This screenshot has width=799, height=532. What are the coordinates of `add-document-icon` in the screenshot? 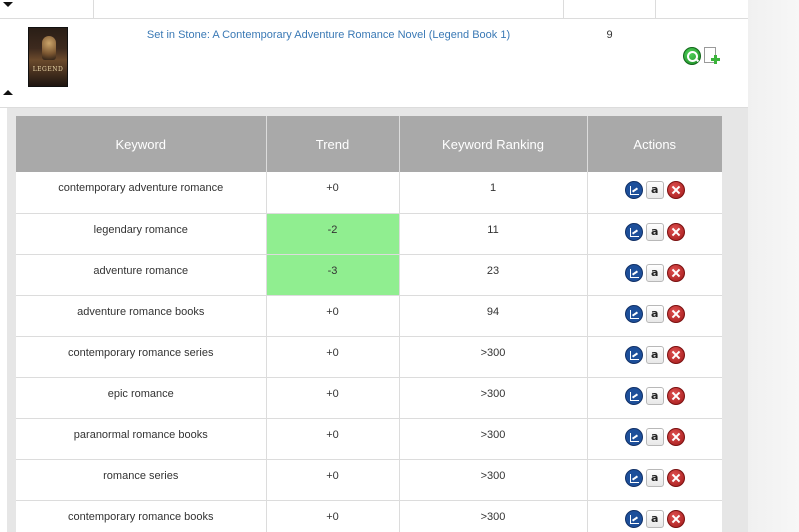 It's located at (711, 56).